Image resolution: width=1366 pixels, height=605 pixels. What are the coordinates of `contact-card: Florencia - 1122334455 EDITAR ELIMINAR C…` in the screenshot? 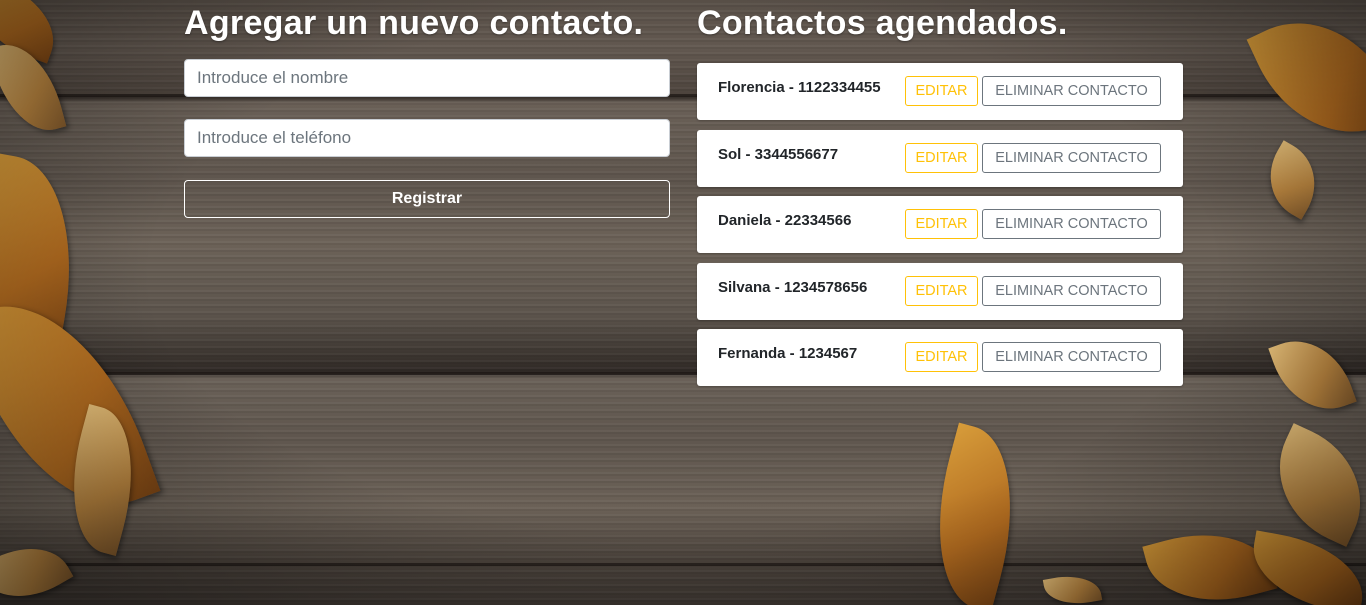 It's located at (940, 91).